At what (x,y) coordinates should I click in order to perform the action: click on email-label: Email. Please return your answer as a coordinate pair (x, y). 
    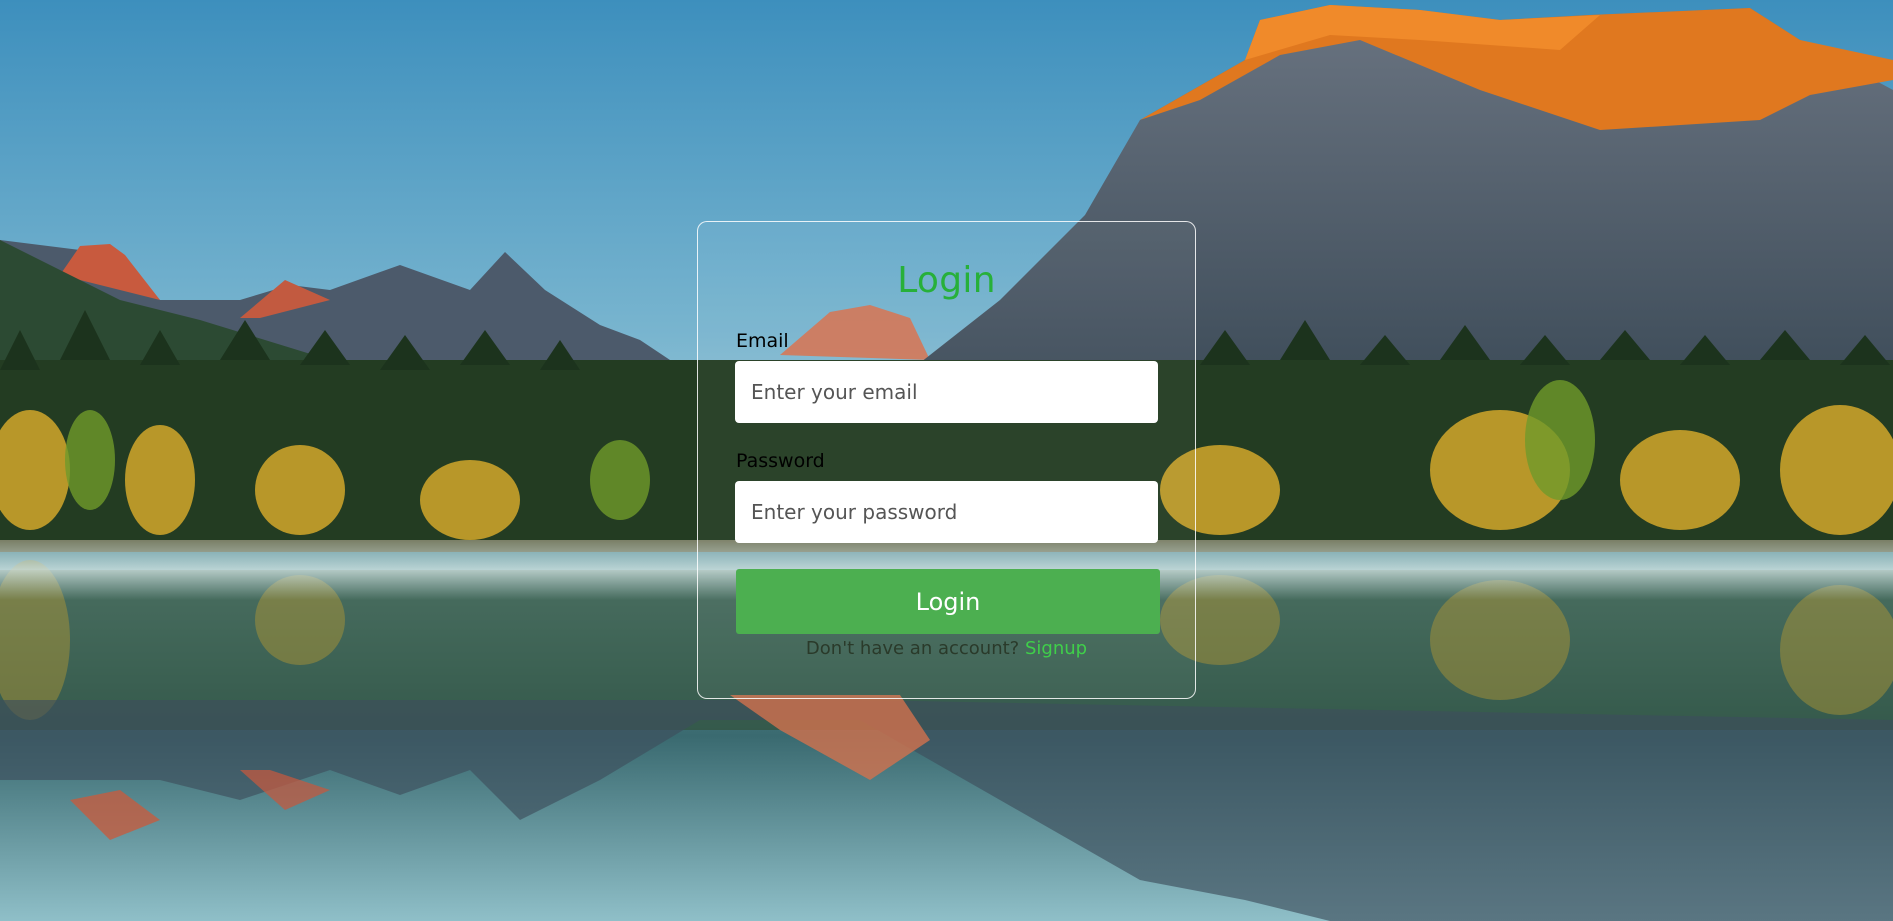
    Looking at the image, I should click on (762, 341).